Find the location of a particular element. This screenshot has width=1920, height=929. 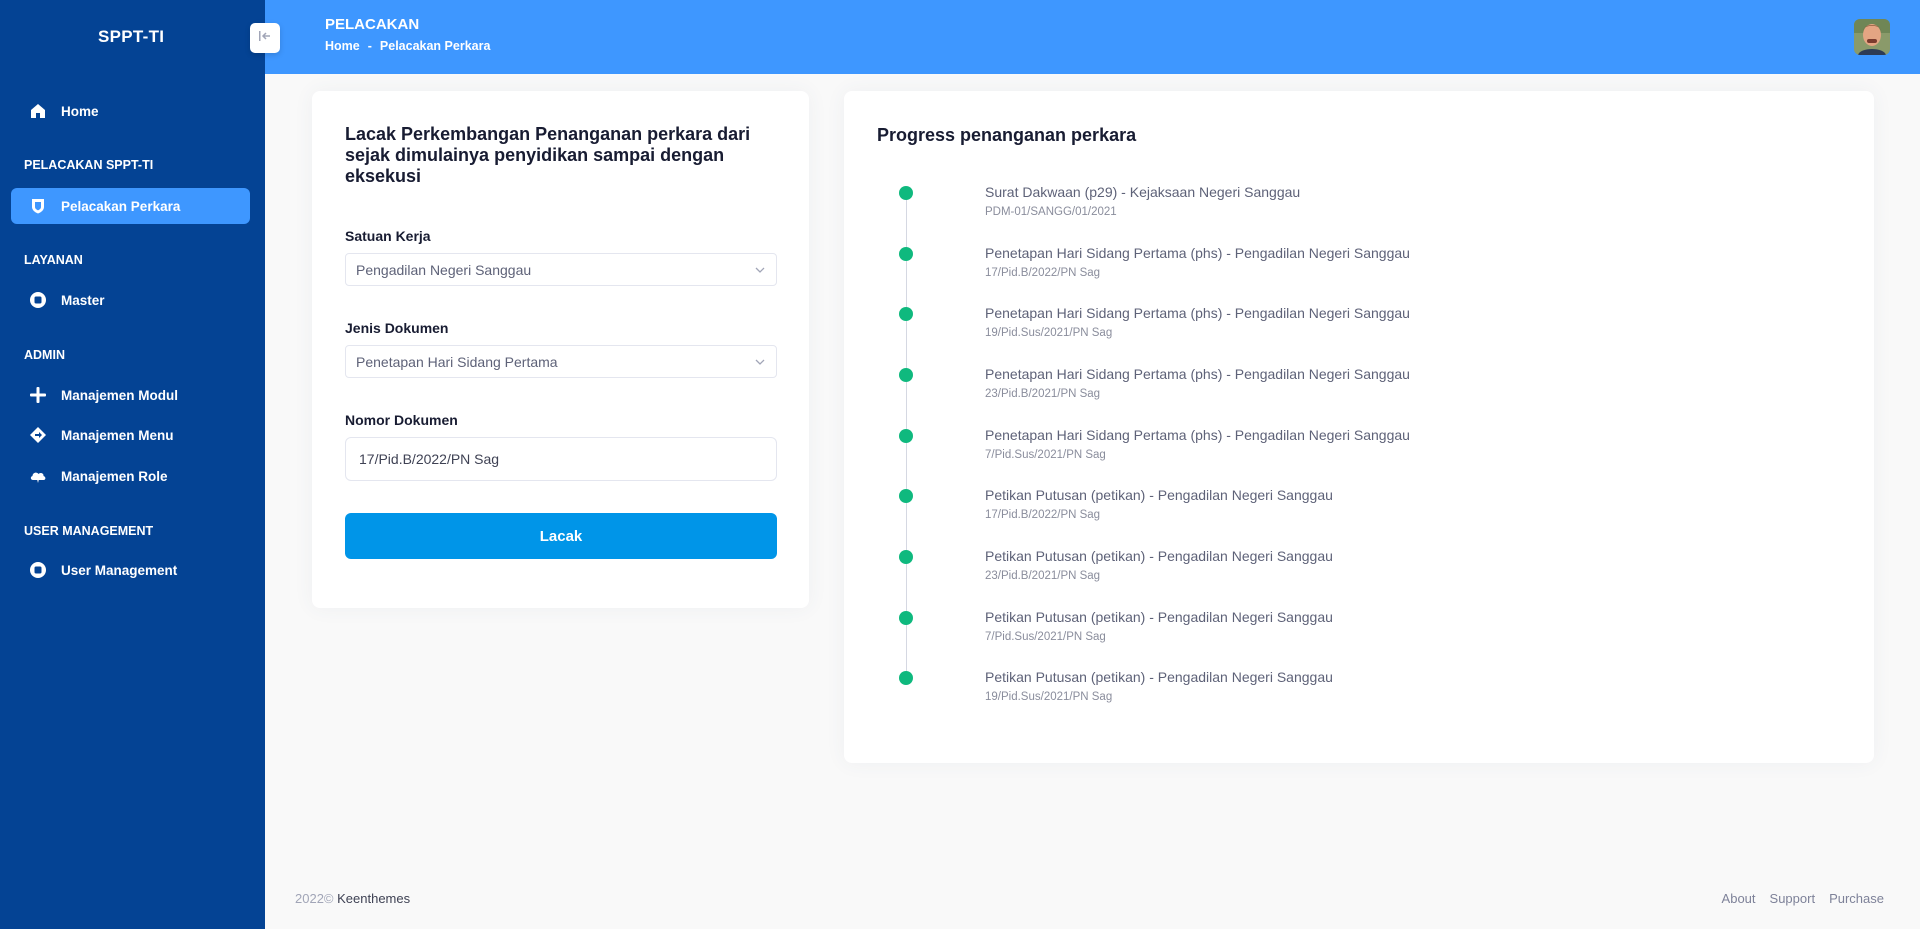

sidebar-section-pelacakan: PELACAKAN SPPT-TI is located at coordinates (89, 165).